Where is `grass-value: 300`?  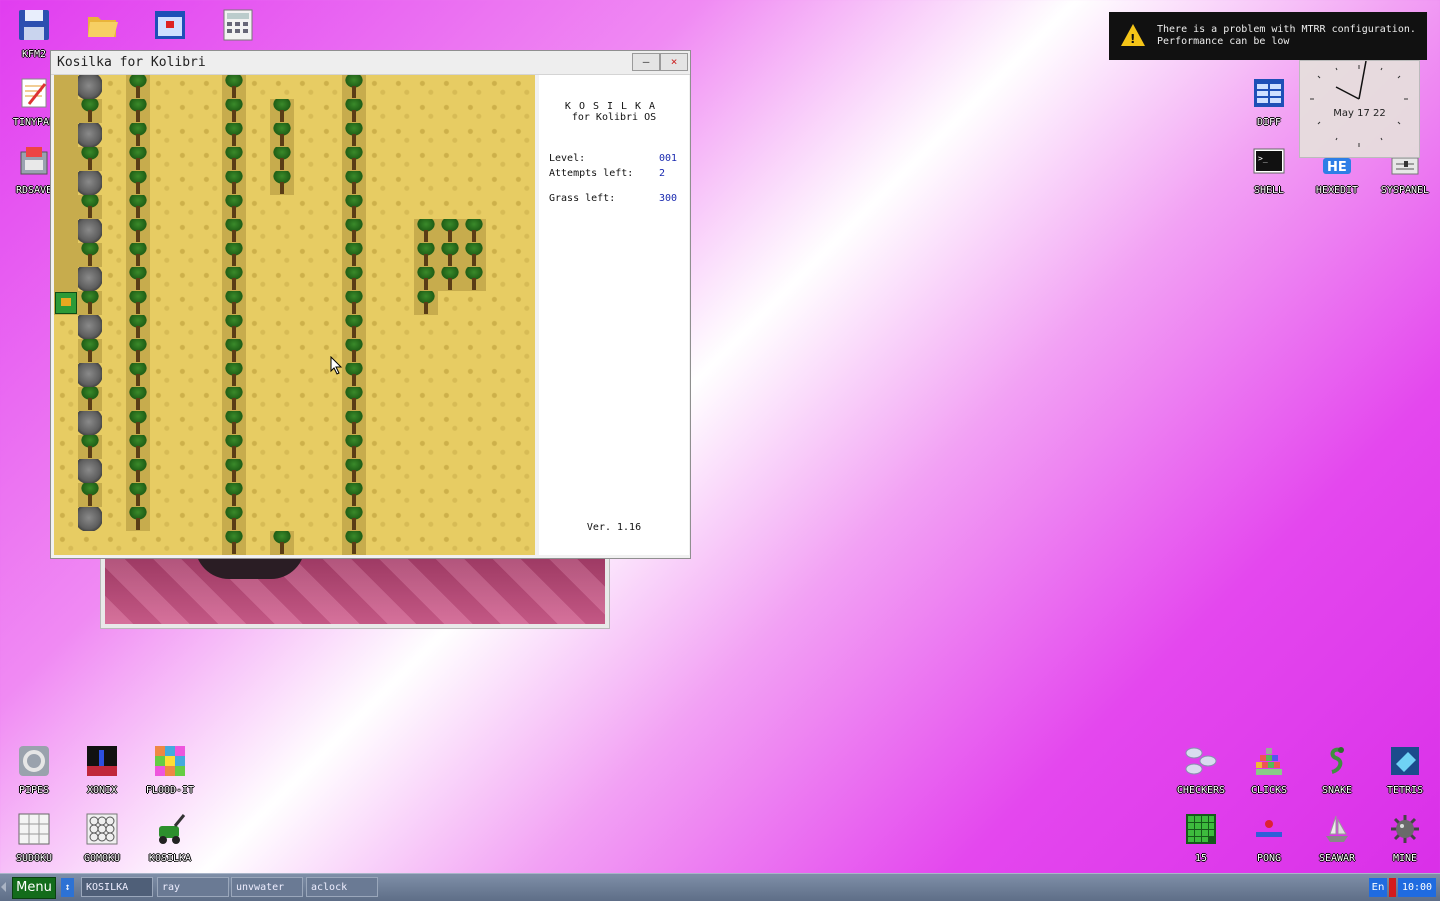 grass-value: 300 is located at coordinates (668, 198).